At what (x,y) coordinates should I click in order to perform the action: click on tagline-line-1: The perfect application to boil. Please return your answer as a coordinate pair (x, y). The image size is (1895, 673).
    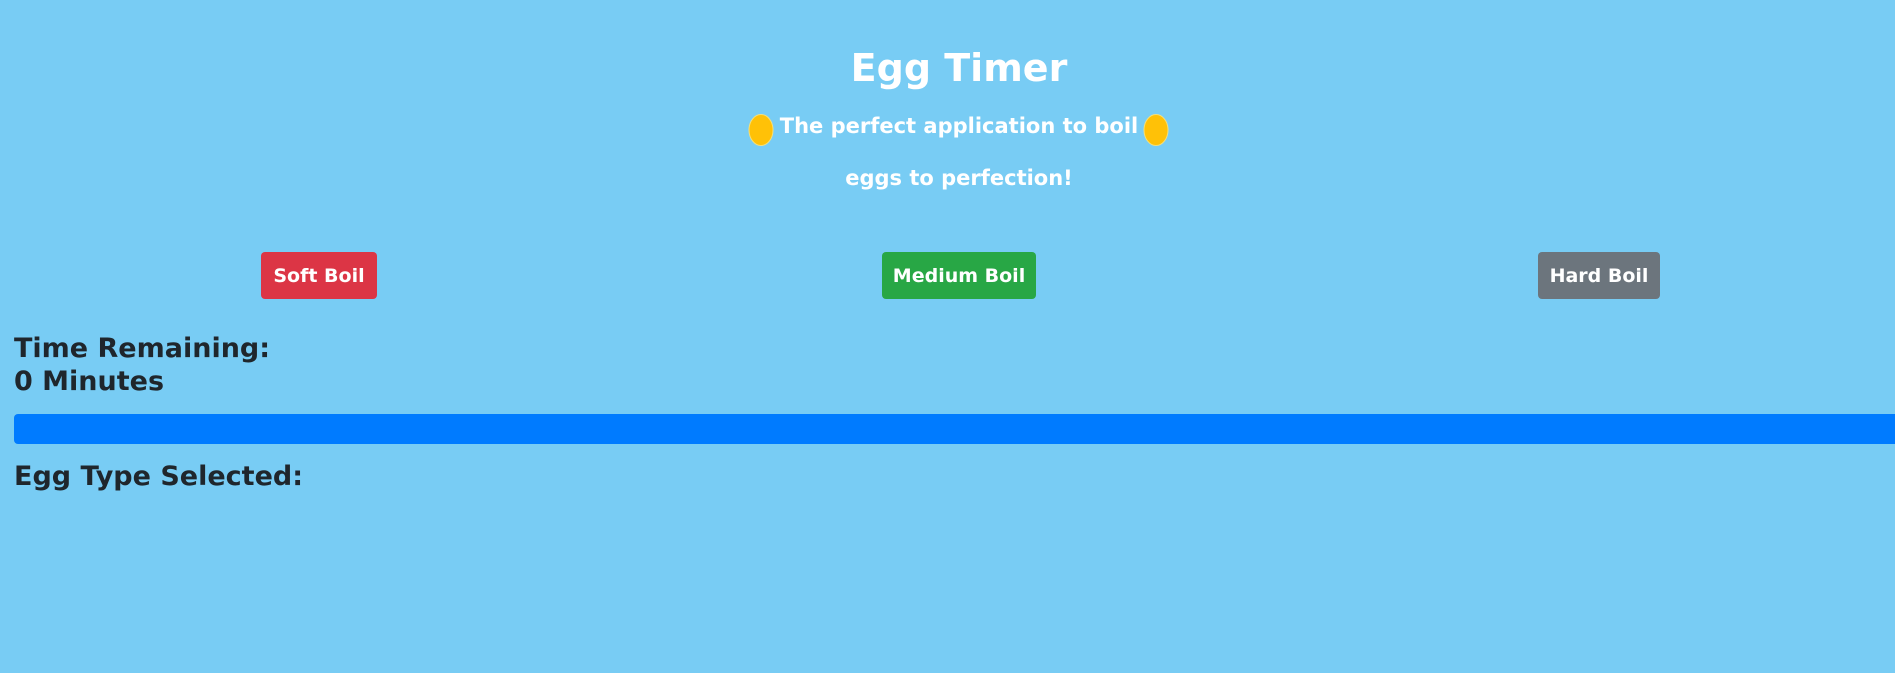
    Looking at the image, I should click on (959, 126).